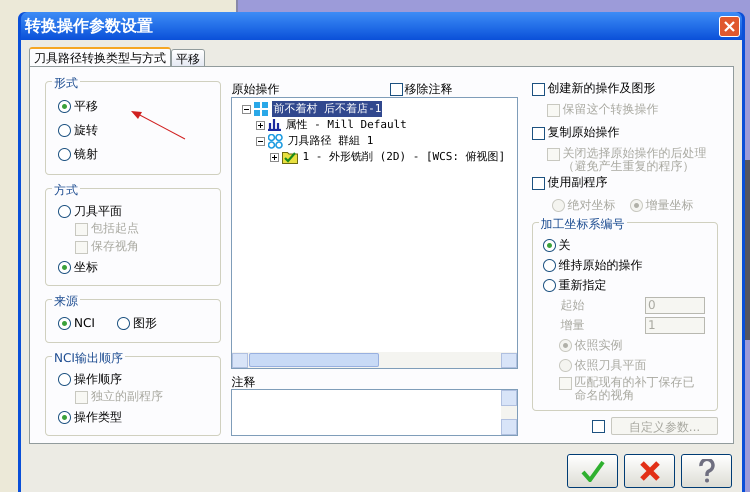 The height and width of the screenshot is (492, 750). I want to click on help-icon, so click(706, 471).